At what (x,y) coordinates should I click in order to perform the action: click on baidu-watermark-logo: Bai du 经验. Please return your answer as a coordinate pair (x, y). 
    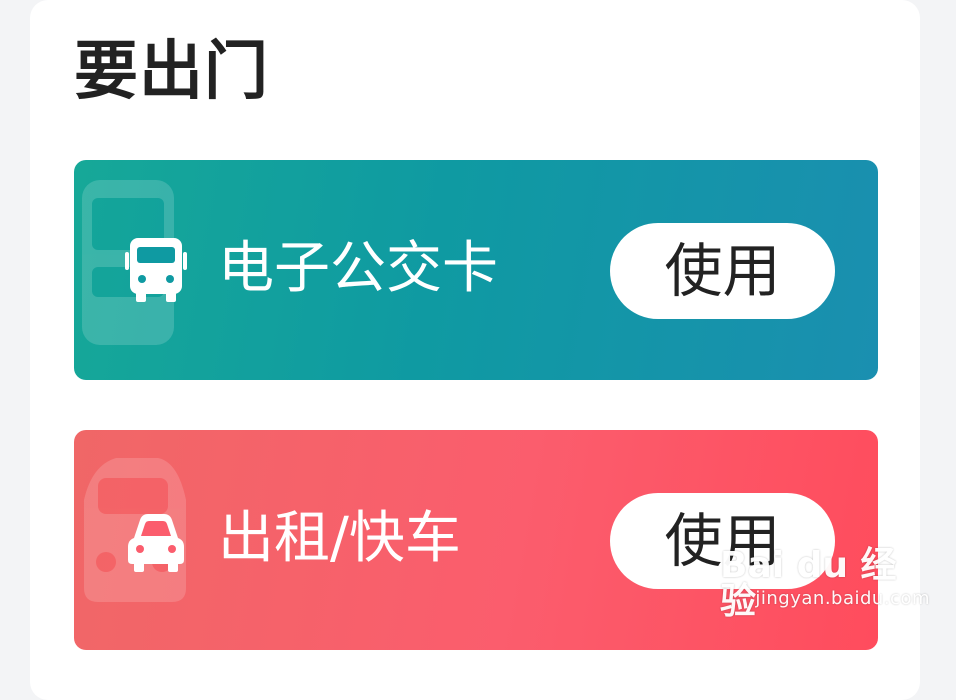
    Looking at the image, I should click on (808, 583).